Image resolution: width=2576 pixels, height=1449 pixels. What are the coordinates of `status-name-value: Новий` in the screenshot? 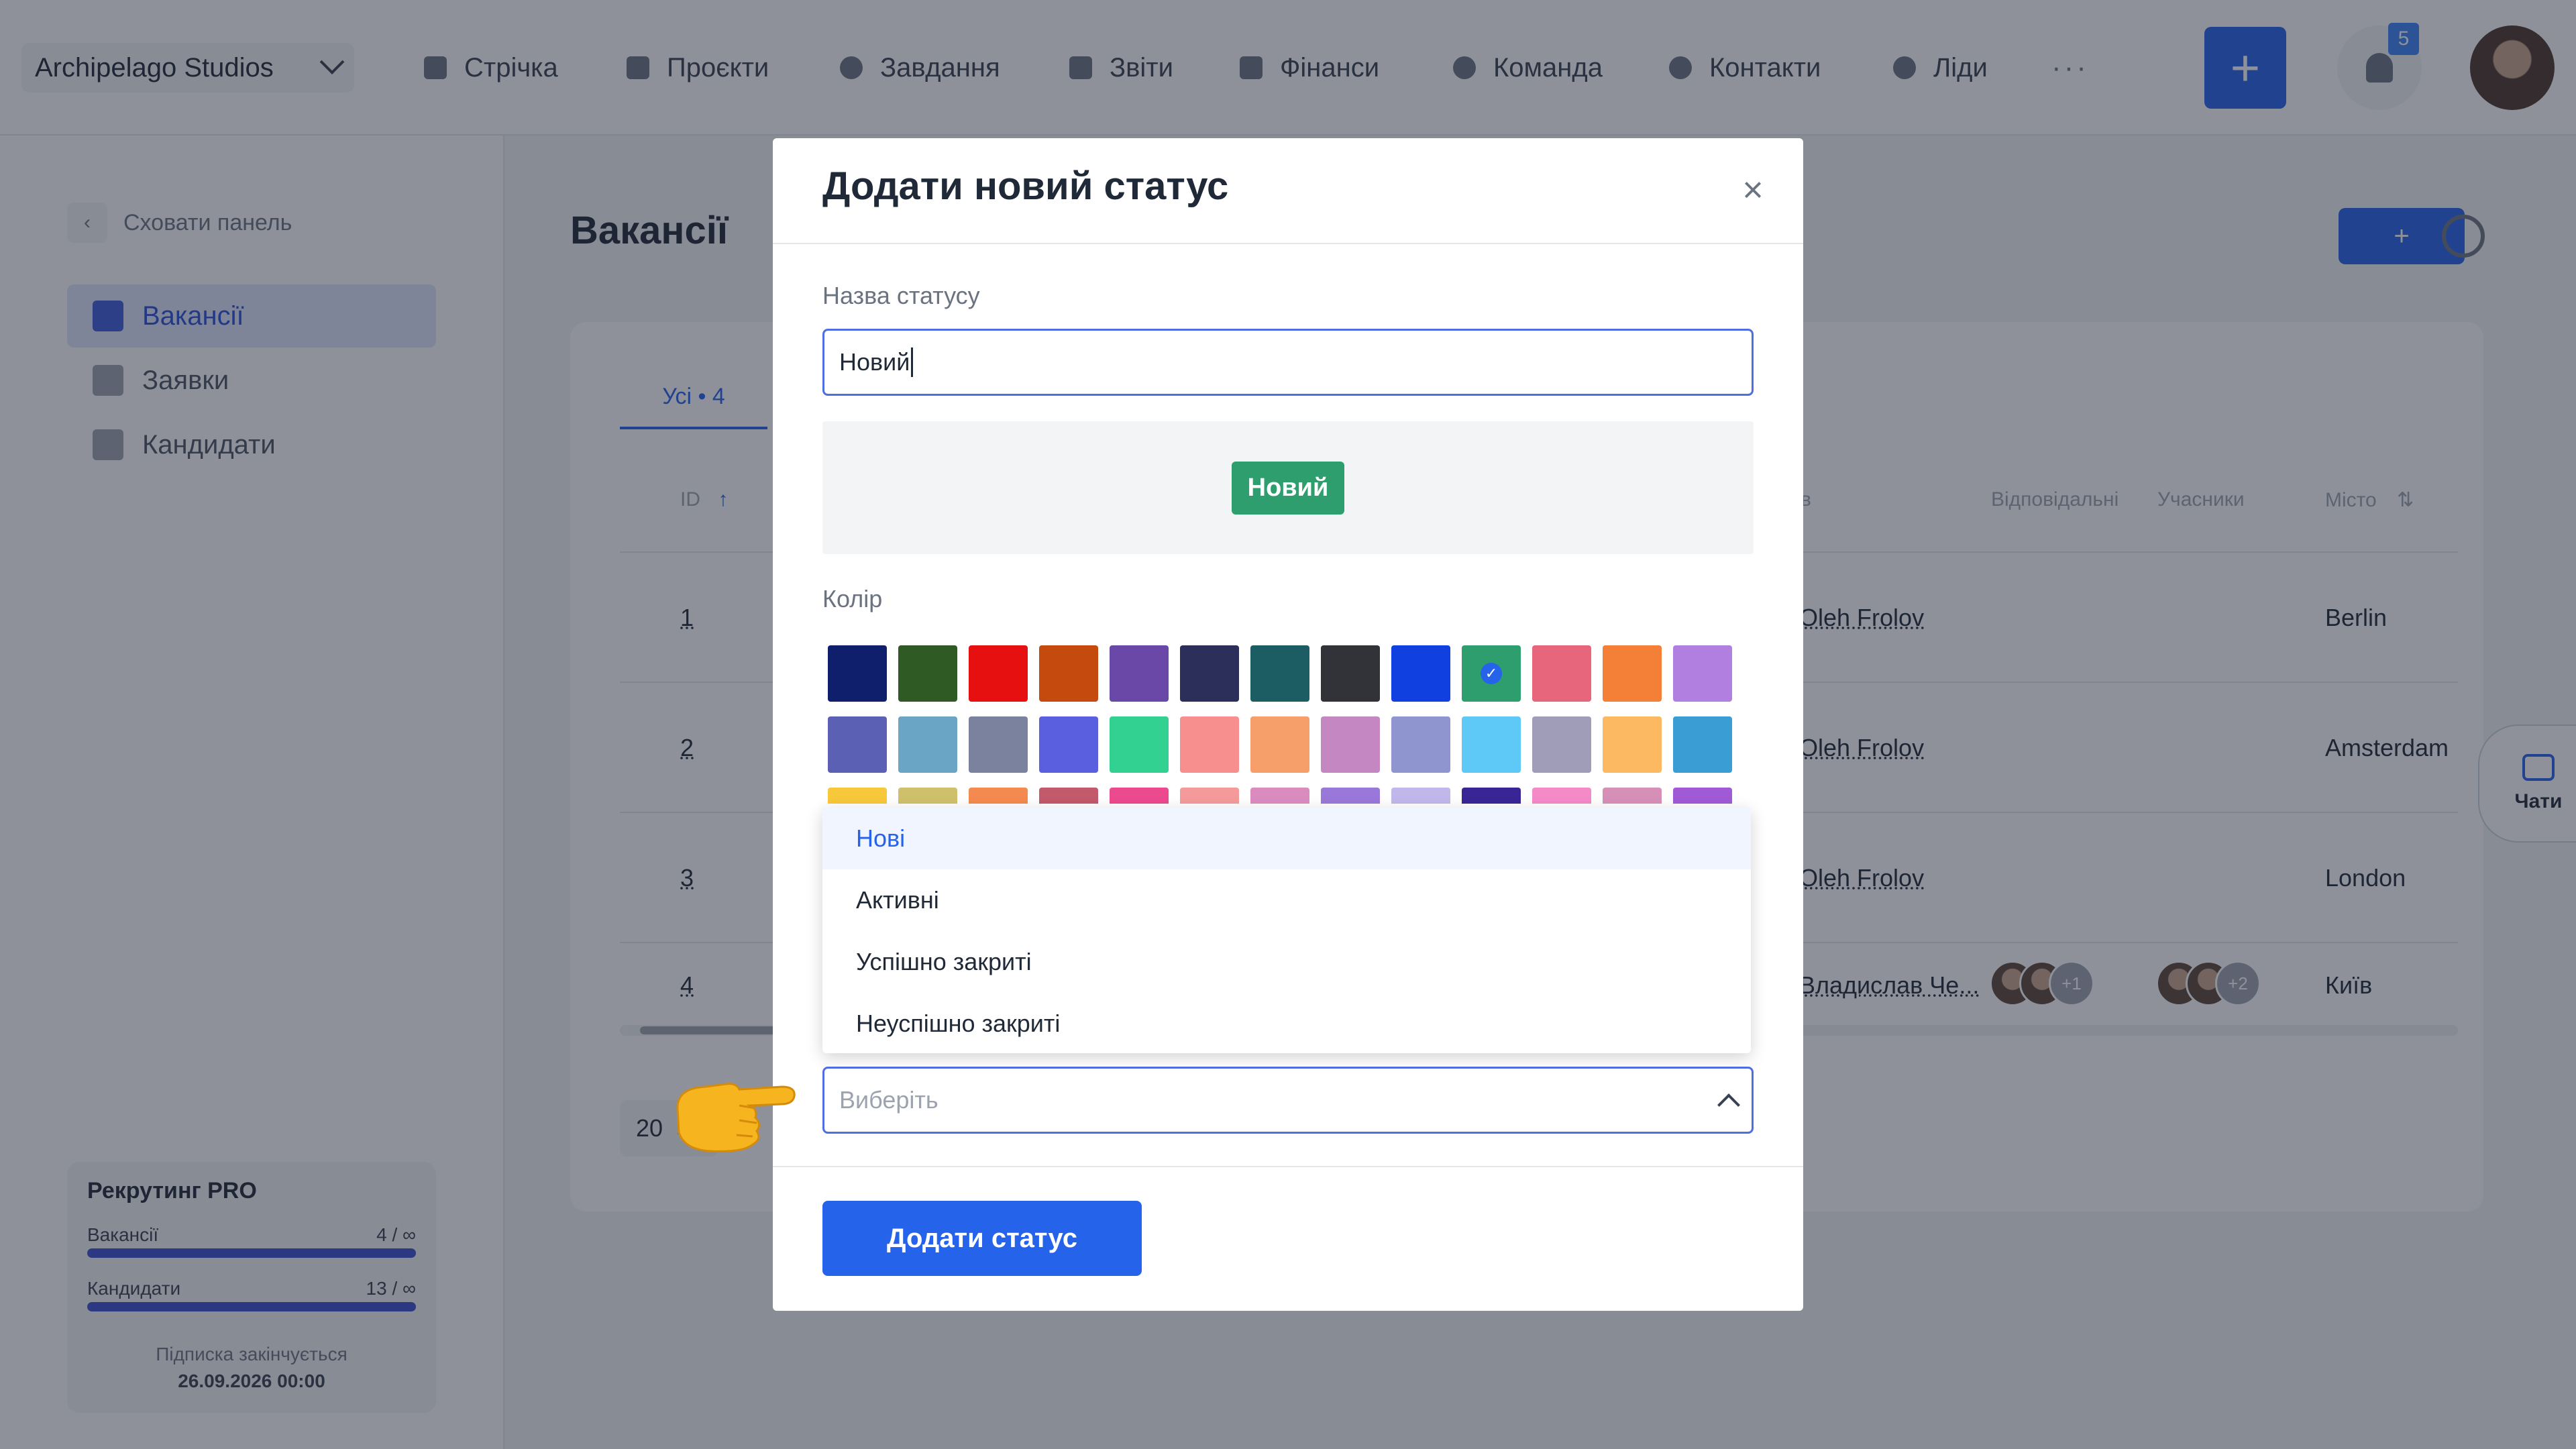 It's located at (874, 362).